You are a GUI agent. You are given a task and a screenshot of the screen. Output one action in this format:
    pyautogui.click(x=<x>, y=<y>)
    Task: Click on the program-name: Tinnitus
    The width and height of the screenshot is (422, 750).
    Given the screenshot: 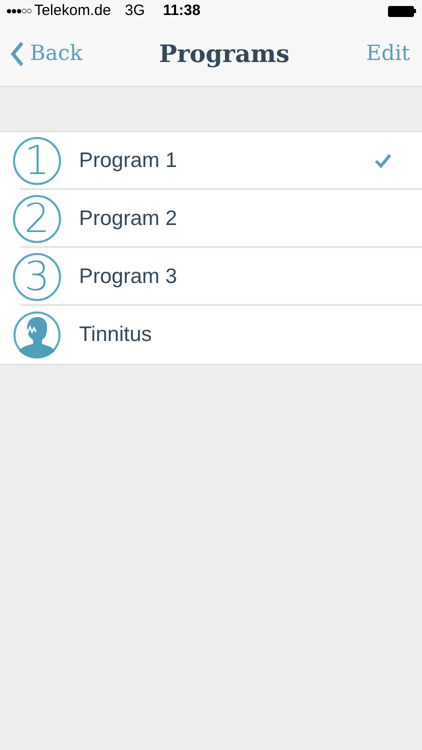 What is the action you would take?
    pyautogui.click(x=116, y=335)
    